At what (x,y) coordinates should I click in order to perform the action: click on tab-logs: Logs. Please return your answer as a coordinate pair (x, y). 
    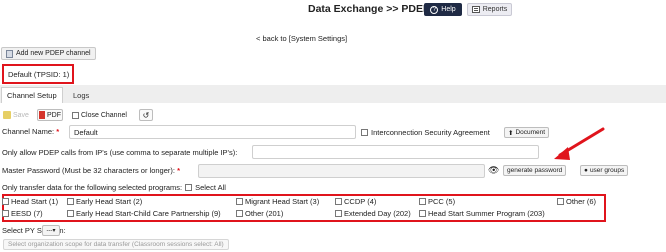
    Looking at the image, I should click on (81, 95).